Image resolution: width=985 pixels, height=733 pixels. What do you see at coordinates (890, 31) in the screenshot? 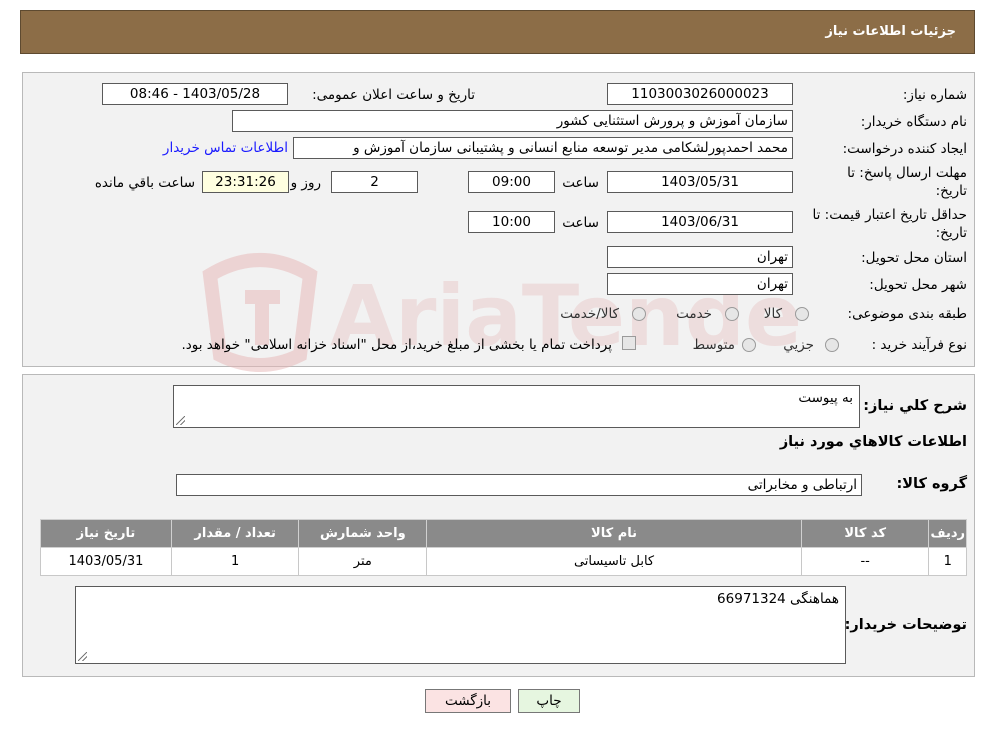
I see `page-title: جزئیات اطلاعات نیاز` at bounding box center [890, 31].